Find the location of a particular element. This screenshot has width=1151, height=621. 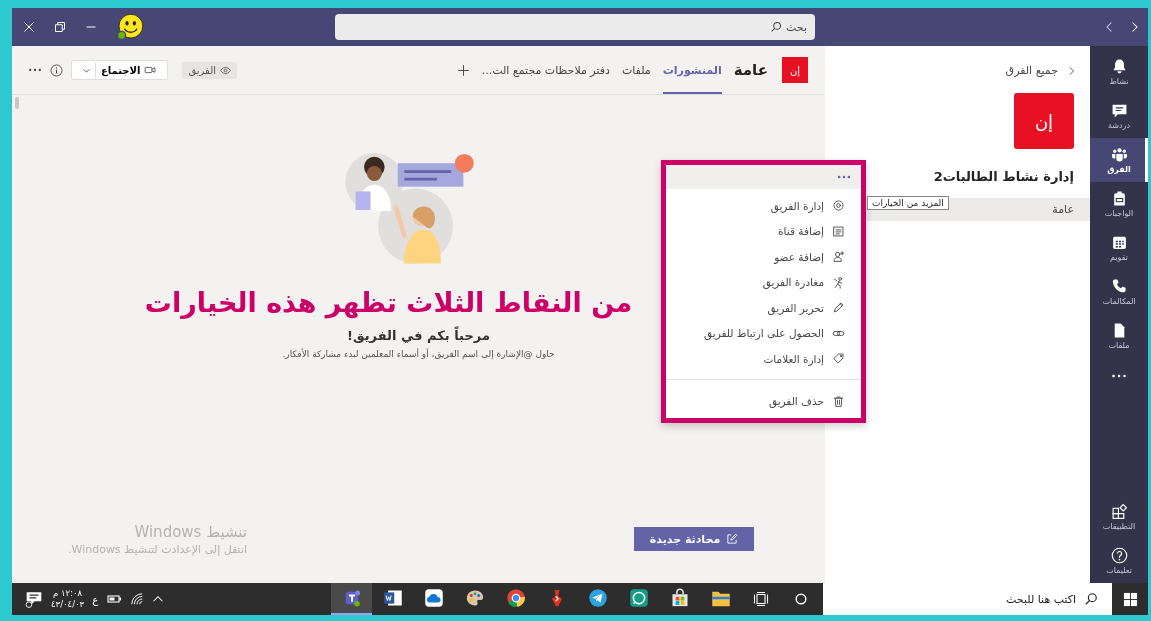

people-icon is located at coordinates (1119, 154).